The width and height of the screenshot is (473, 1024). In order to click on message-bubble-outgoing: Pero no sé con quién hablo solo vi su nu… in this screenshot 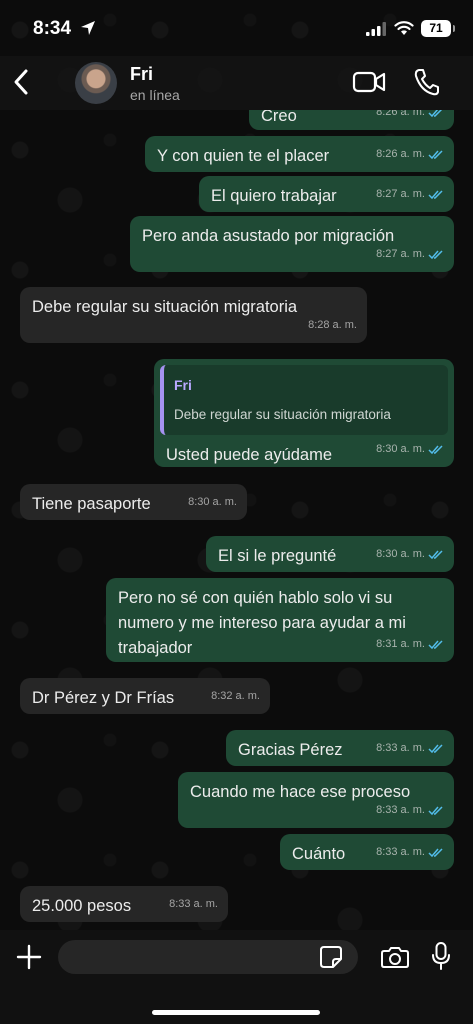, I will do `click(280, 620)`.